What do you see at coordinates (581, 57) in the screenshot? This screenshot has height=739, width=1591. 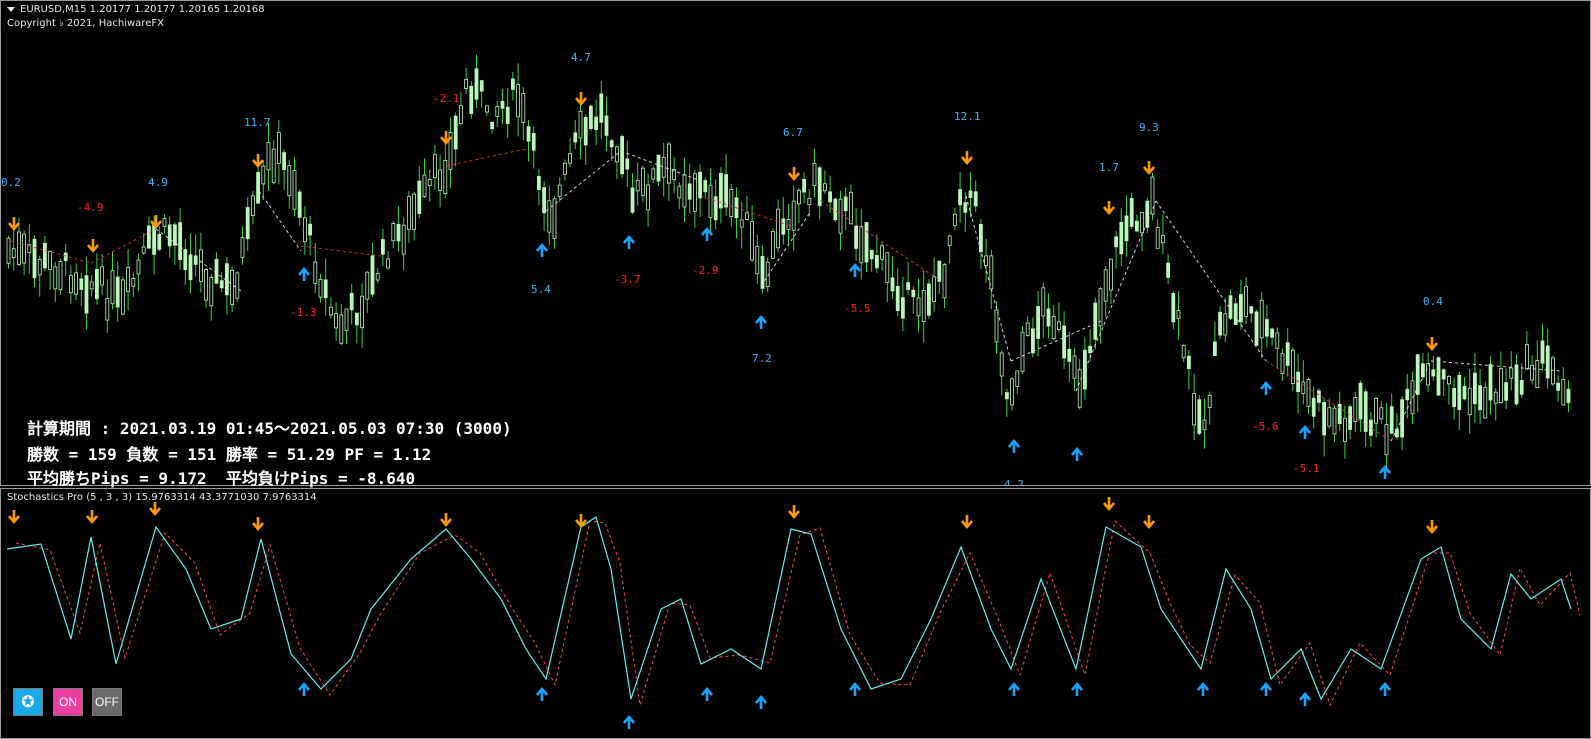 I see `win-pips-label: 4.7` at bounding box center [581, 57].